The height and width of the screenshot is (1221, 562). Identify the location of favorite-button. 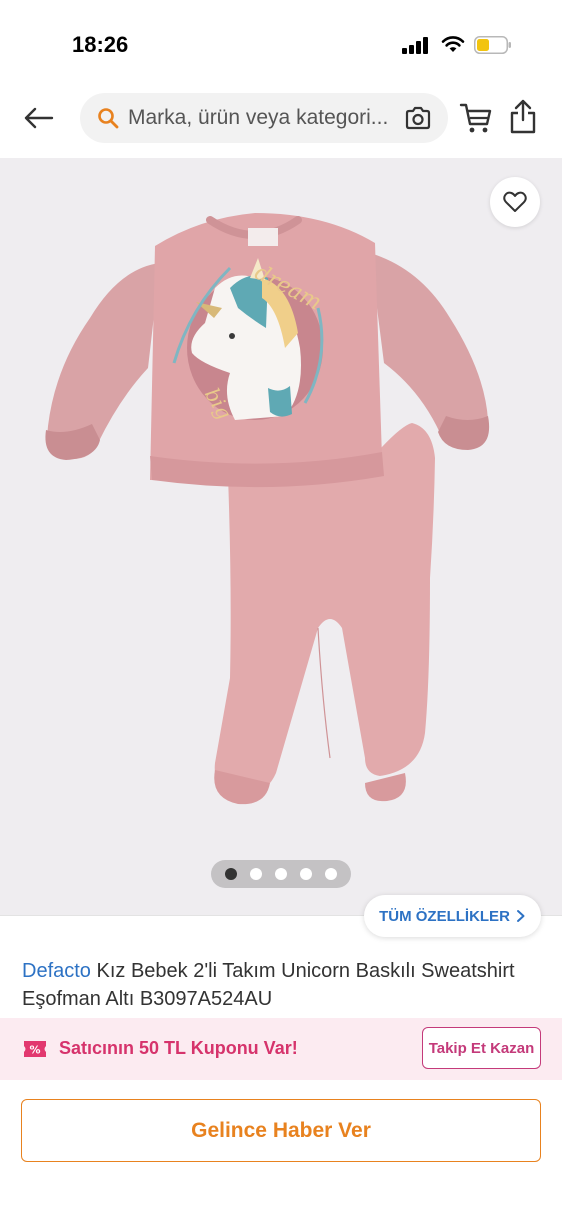
(515, 202).